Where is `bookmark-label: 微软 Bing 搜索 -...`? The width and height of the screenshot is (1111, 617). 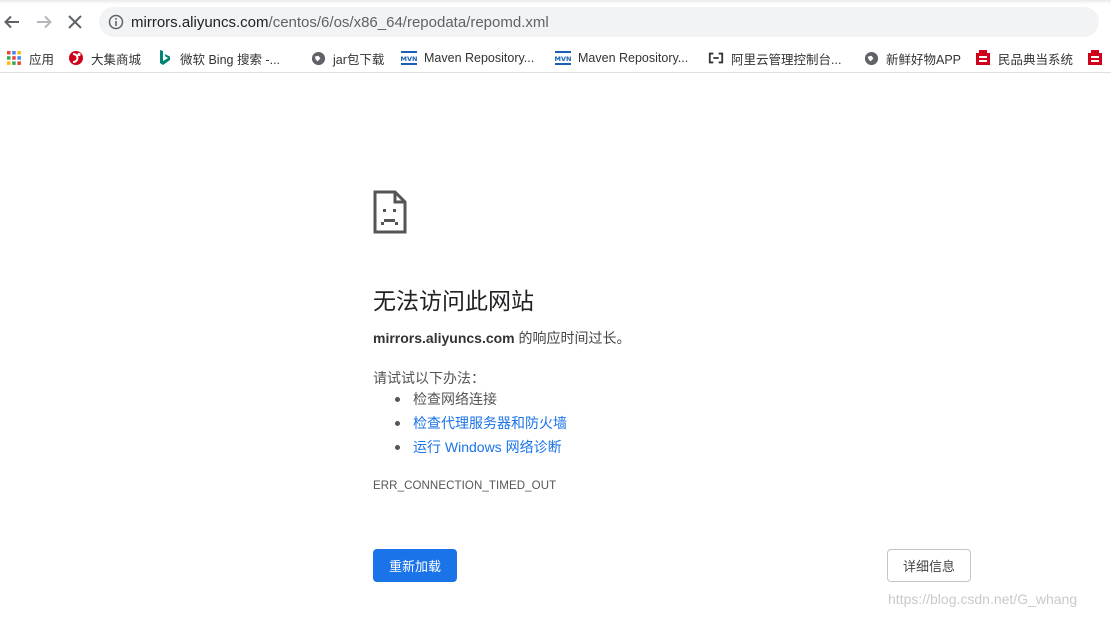 bookmark-label: 微软 Bing 搜索 -... is located at coordinates (230, 59).